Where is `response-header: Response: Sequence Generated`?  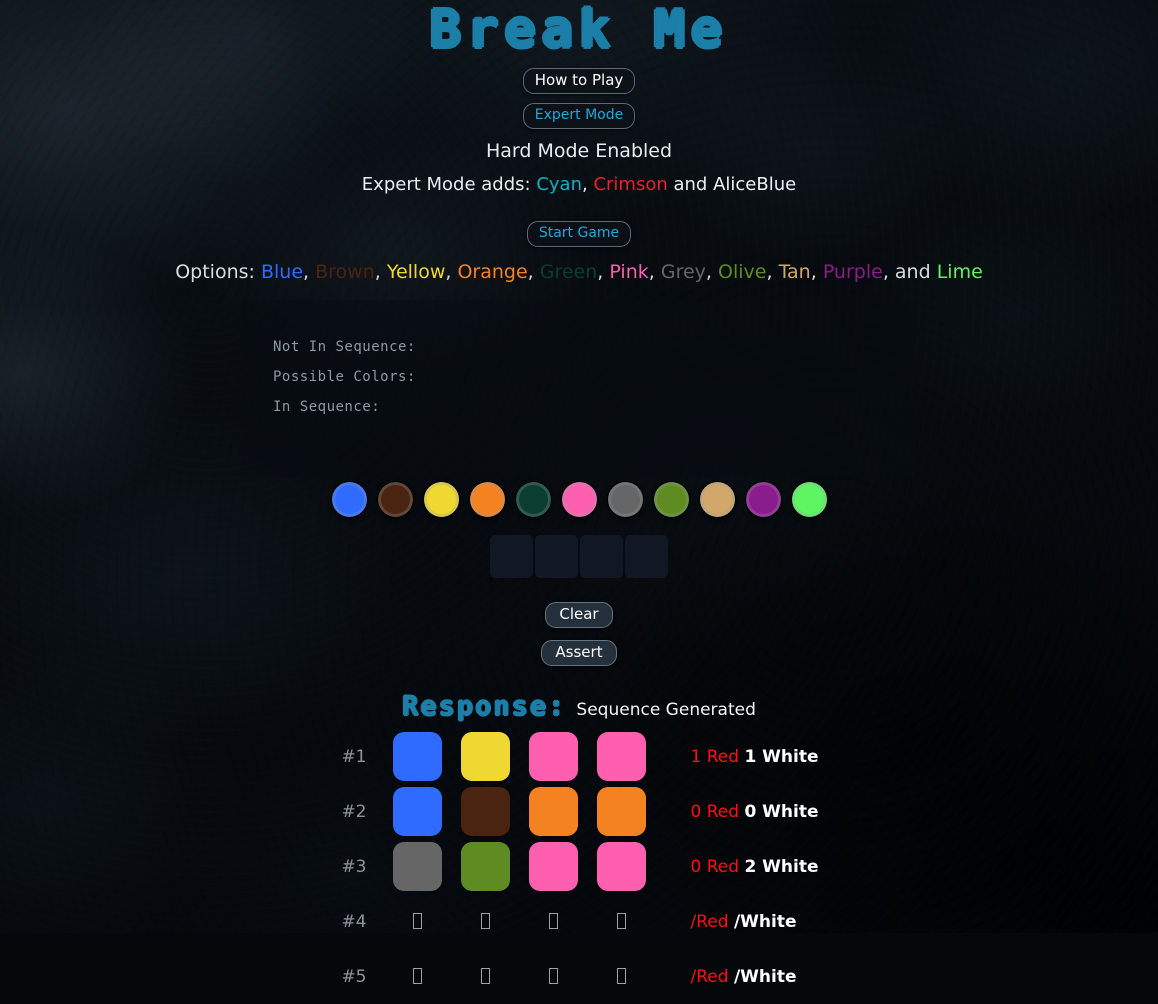
response-header: Response: Sequence Generated is located at coordinates (579, 707).